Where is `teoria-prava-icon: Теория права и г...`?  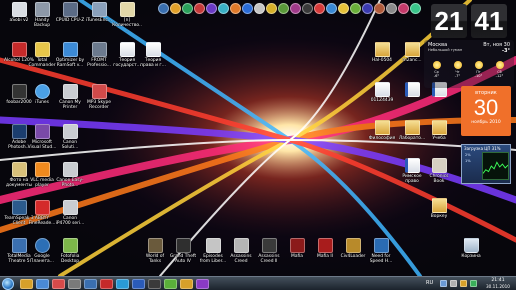
teoria-prava-icon: Теория права и г... is located at coordinates (153, 55).